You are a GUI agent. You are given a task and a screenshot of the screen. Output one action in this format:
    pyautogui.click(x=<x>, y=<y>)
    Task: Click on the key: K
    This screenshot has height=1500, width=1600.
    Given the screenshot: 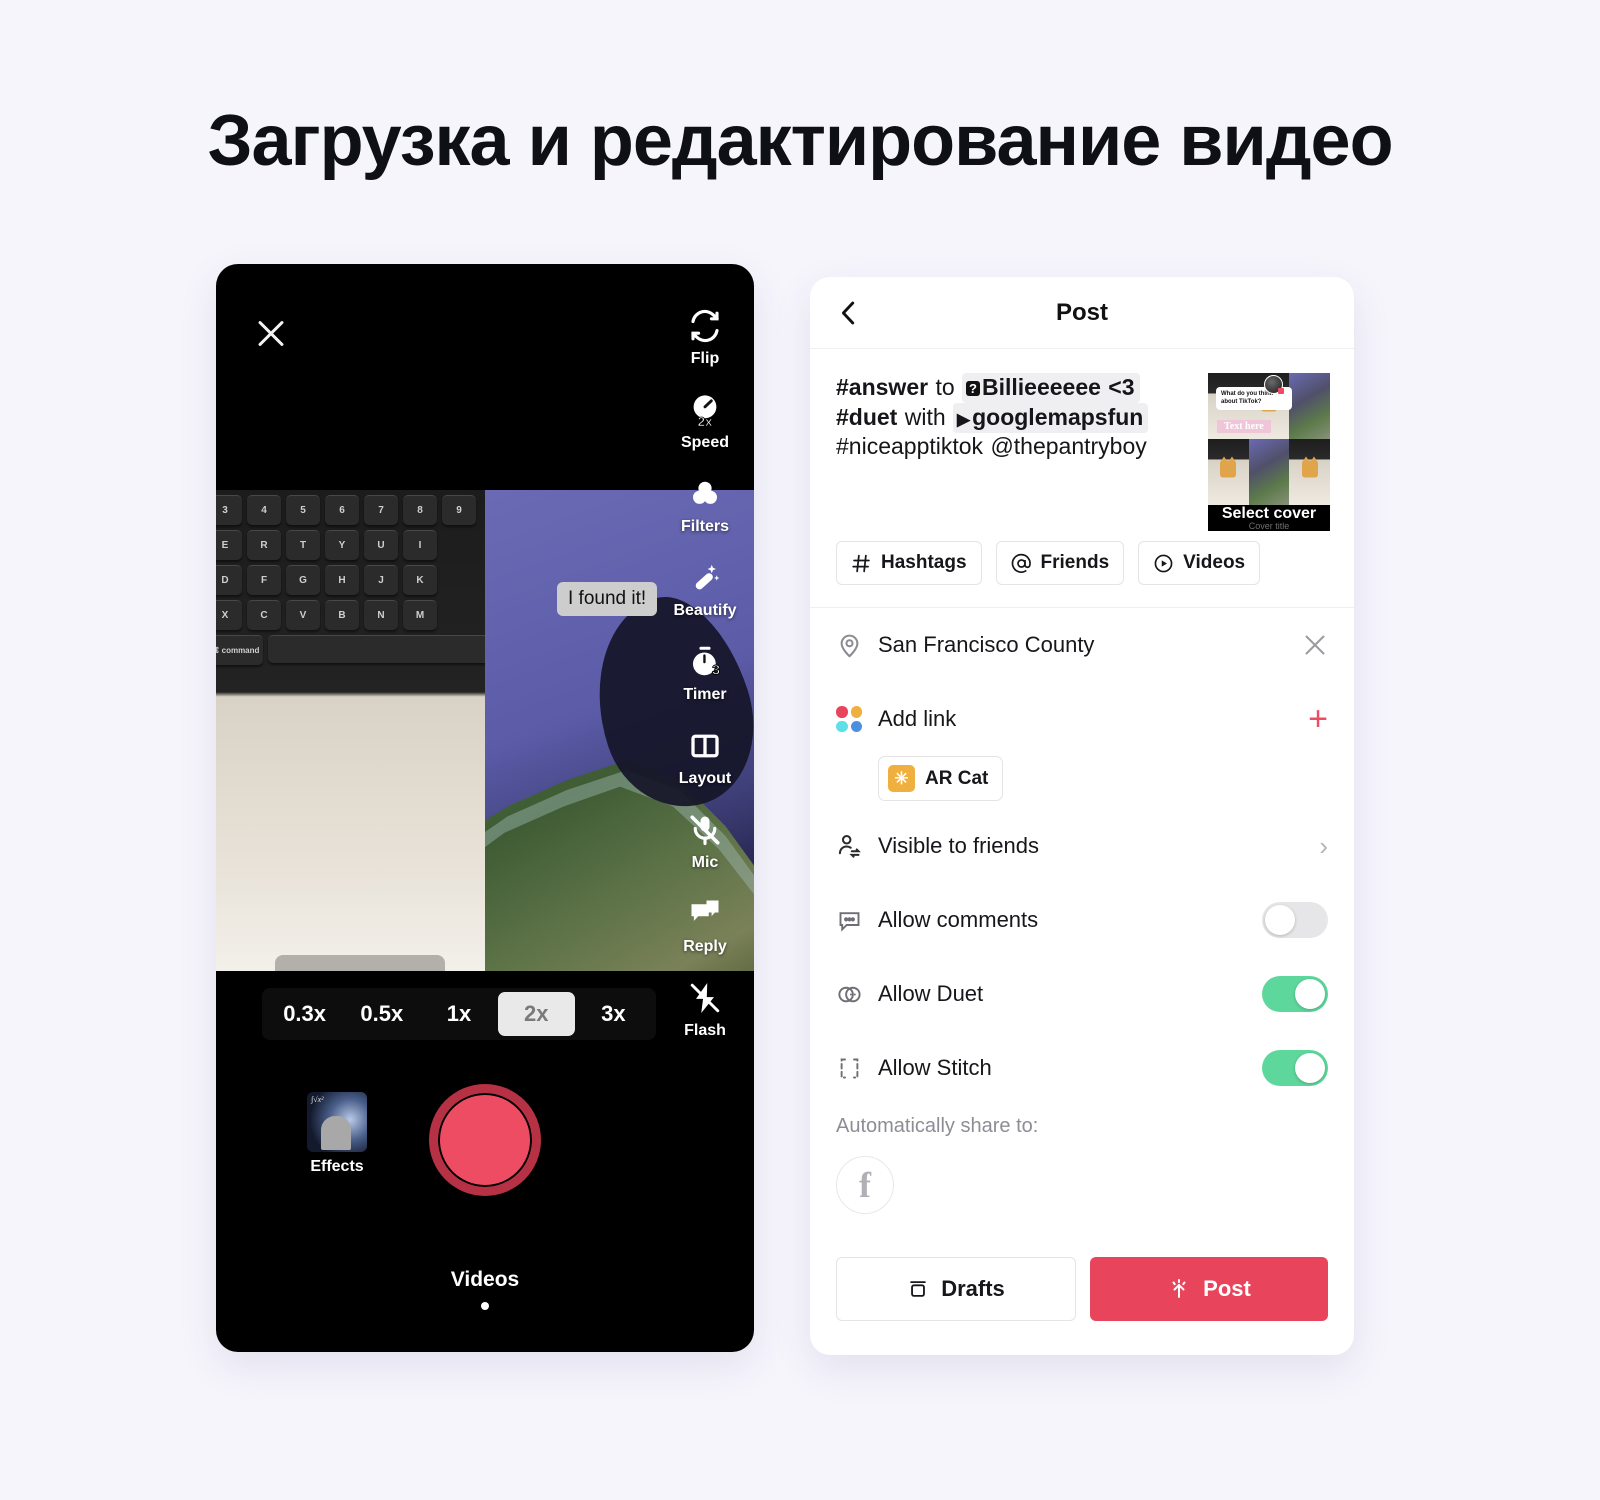 What is the action you would take?
    pyautogui.click(x=420, y=580)
    